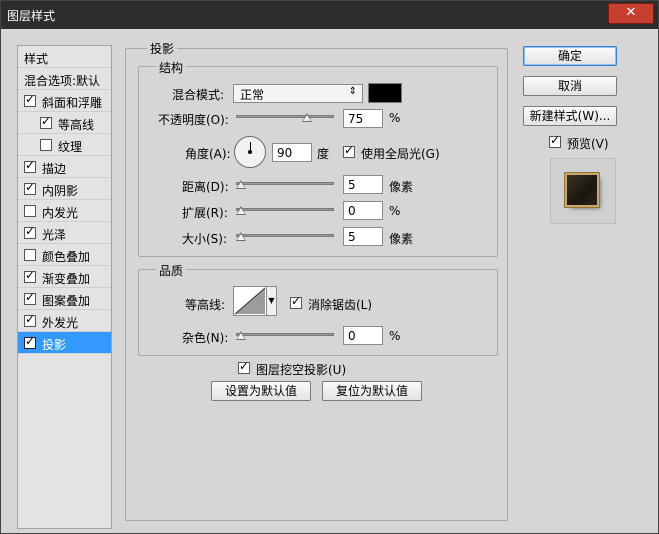 The width and height of the screenshot is (659, 534). Describe the element at coordinates (329, 15) in the screenshot. I see `title-bar: 图层样式 ✕` at that location.